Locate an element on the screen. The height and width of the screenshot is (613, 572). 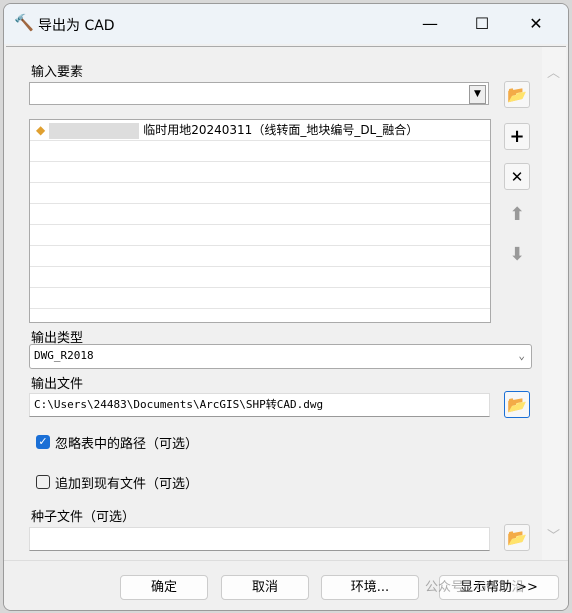
add-button: + is located at coordinates (517, 136).